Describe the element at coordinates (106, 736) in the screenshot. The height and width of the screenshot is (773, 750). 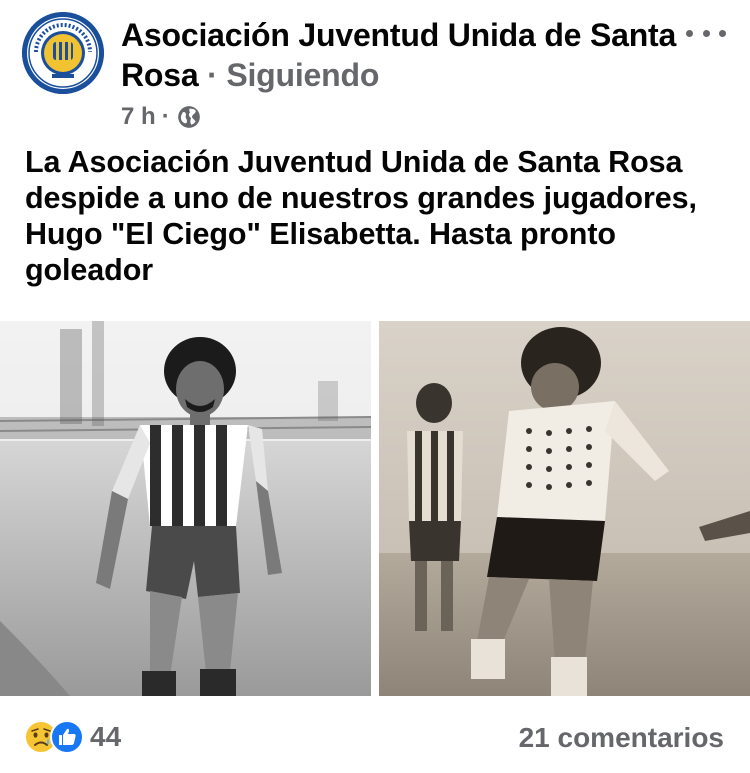
I see `reaction-count: 44` at that location.